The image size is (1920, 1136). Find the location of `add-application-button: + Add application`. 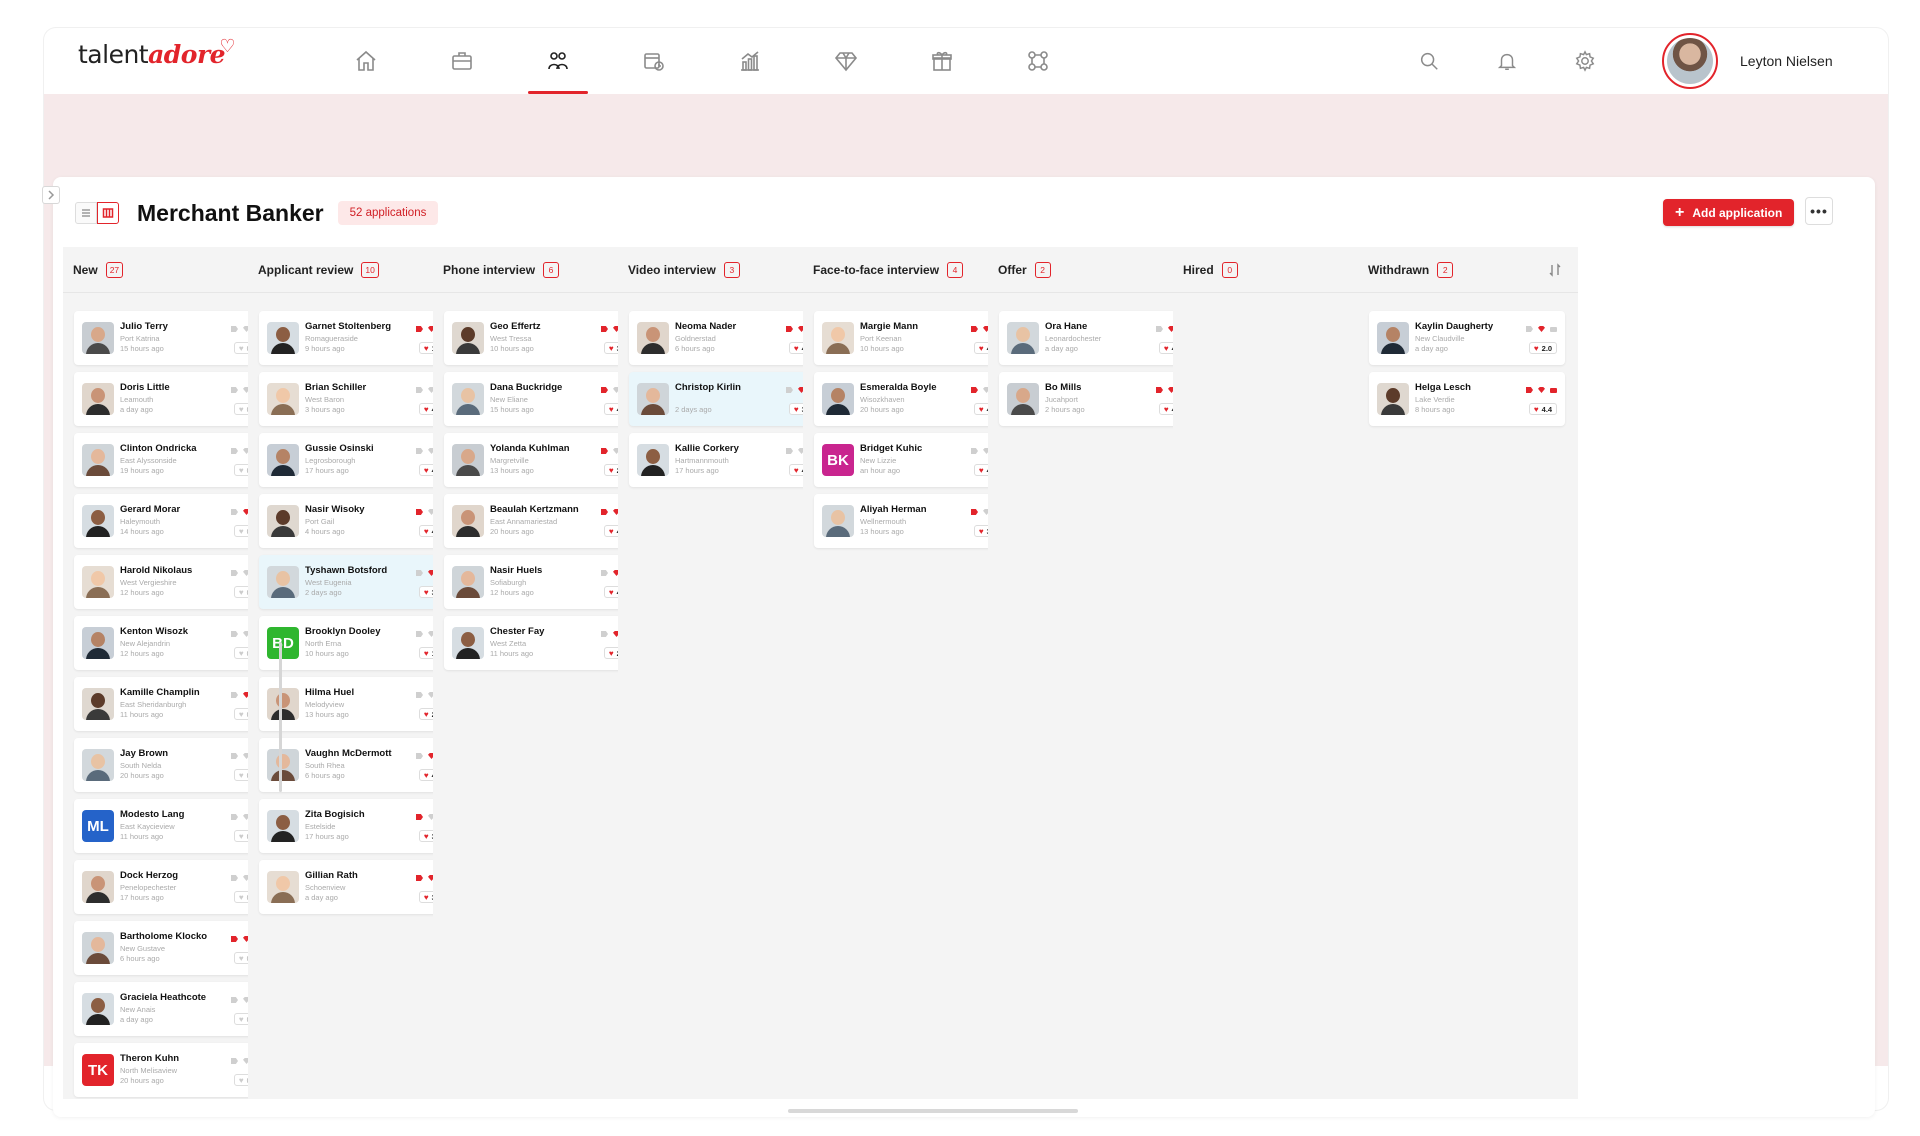

add-application-button: + Add application is located at coordinates (1729, 212).